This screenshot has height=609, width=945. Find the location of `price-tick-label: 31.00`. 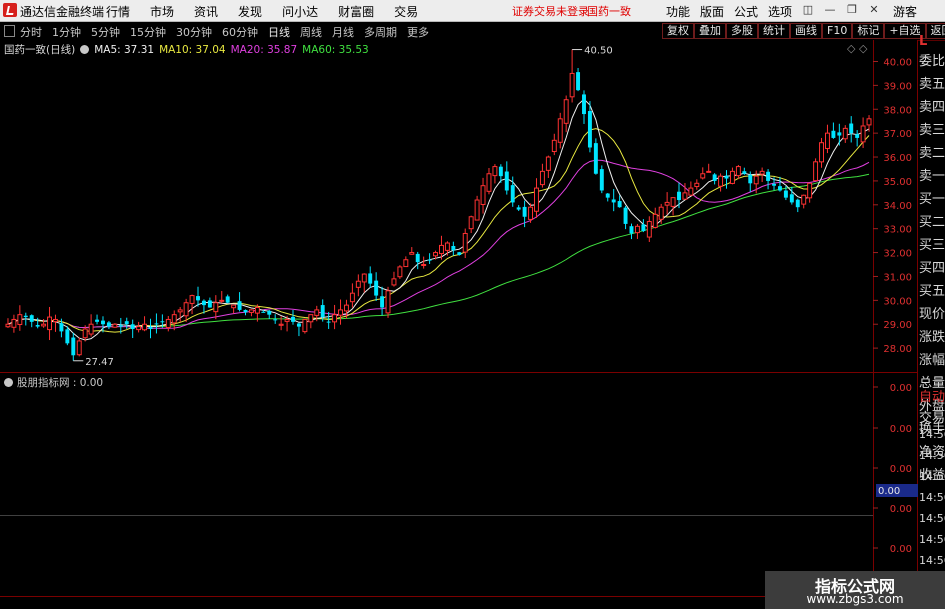

price-tick-label: 31.00 is located at coordinates (897, 277).